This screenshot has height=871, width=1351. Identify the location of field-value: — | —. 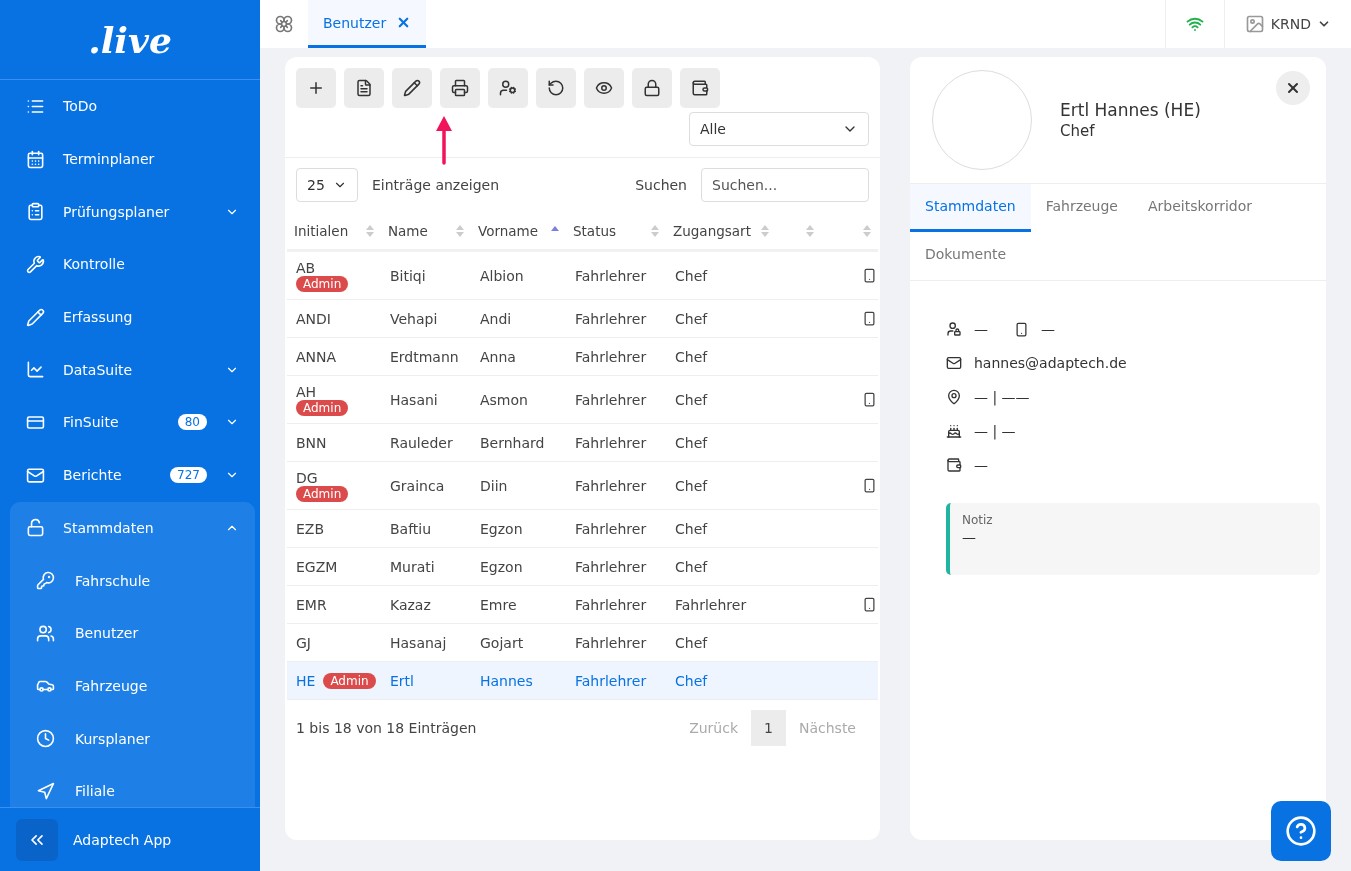
(995, 431).